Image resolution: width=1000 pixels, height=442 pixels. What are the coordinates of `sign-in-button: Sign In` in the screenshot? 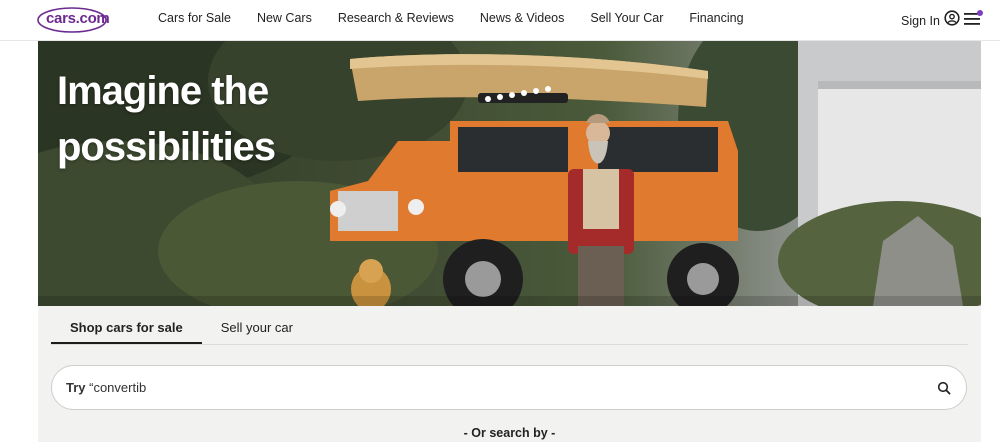 It's located at (930, 20).